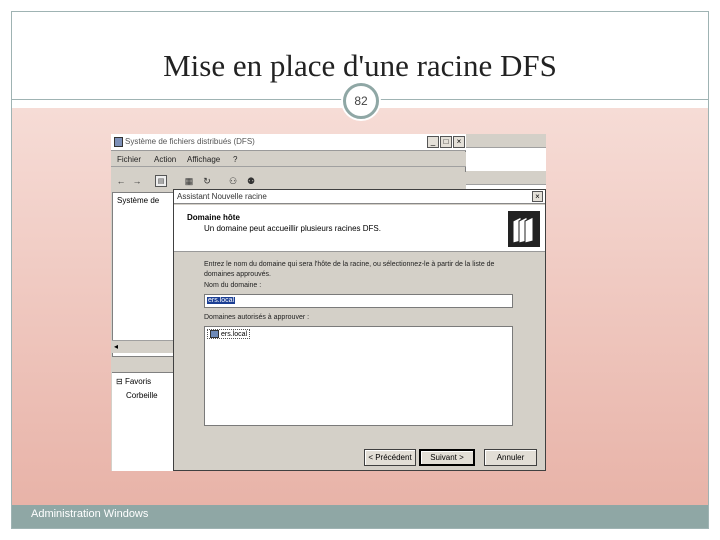  Describe the element at coordinates (203, 159) in the screenshot. I see `menu-affichage: Affichage` at that location.